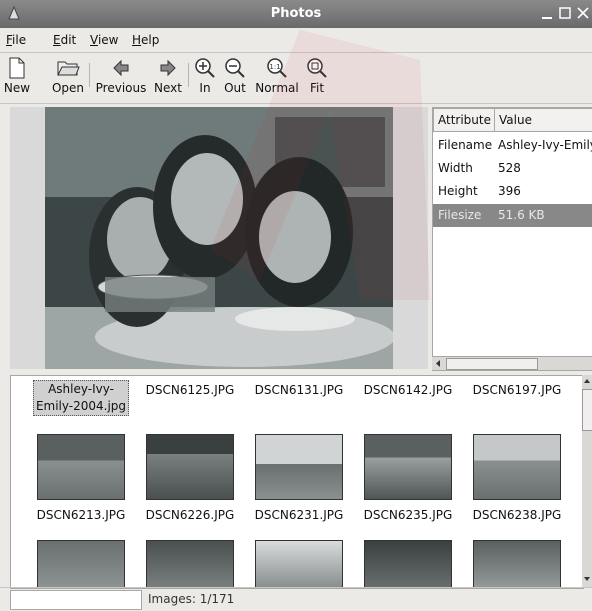 The image size is (592, 611). Describe the element at coordinates (17, 68) in the screenshot. I see `new-file-icon` at that location.